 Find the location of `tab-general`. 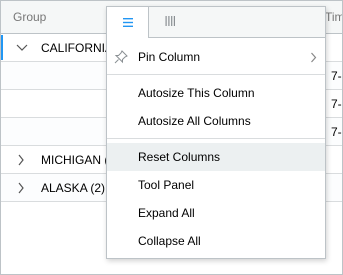

tab-general is located at coordinates (128, 22).